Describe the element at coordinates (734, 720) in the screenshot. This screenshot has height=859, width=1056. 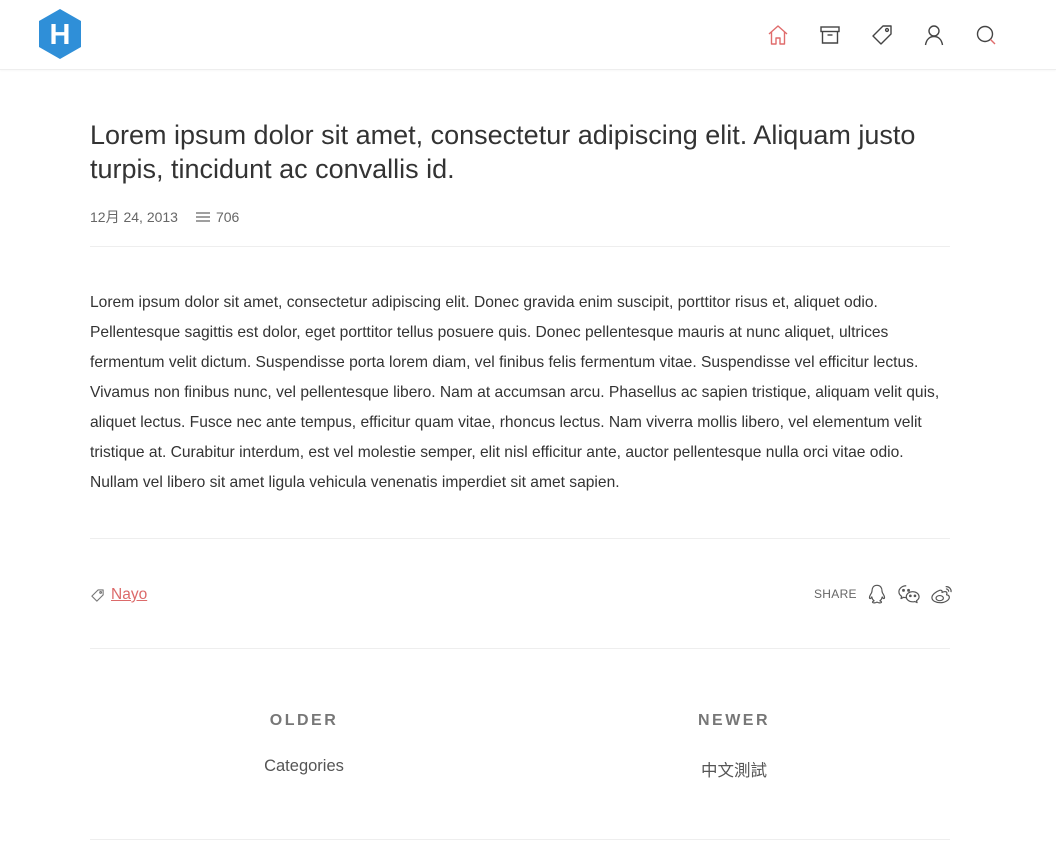
I see `newer-label: NEWER` at that location.